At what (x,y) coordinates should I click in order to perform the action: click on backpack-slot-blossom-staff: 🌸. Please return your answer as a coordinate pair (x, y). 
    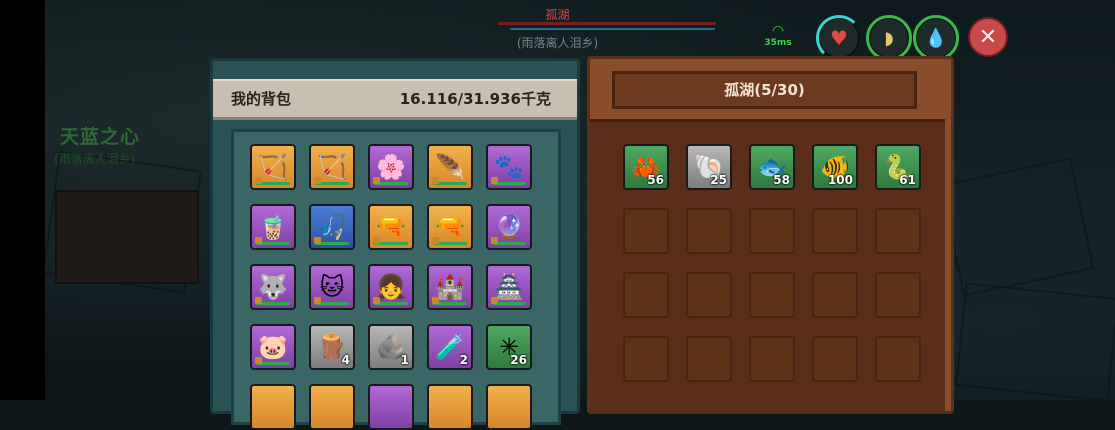
    Looking at the image, I should click on (391, 167).